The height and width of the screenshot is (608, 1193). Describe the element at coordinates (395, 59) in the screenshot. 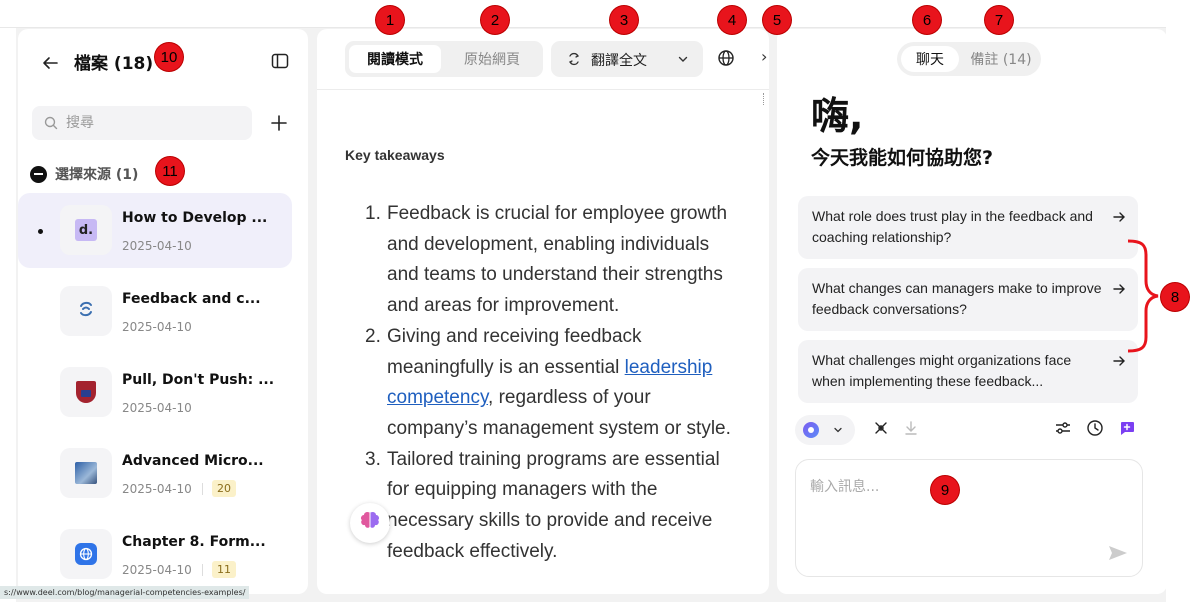

I see `tab-reading-mode: 閱讀模式` at that location.